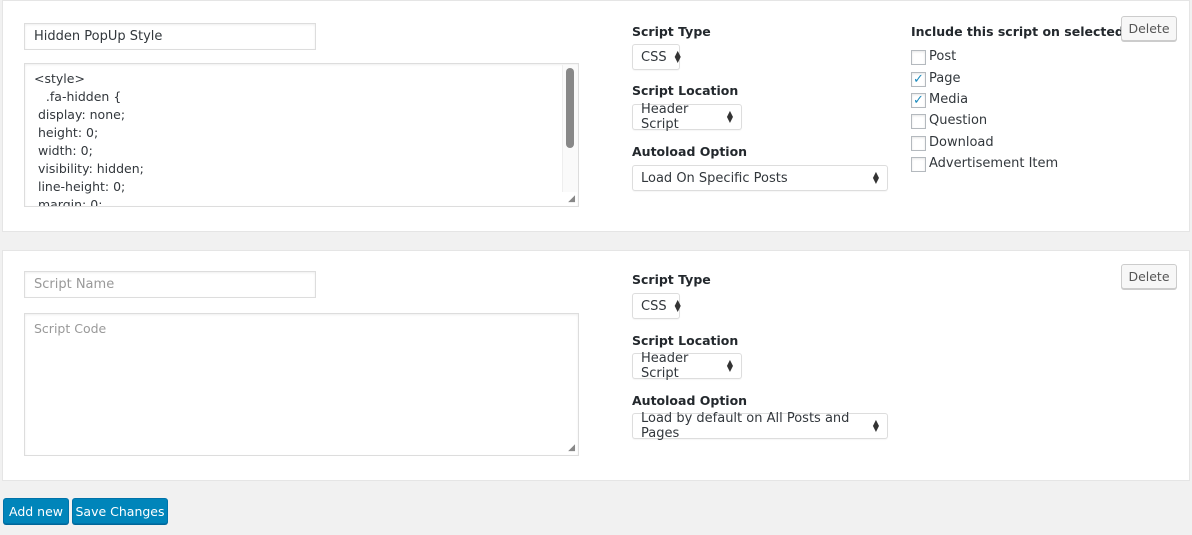 This screenshot has height=535, width=1192. What do you see at coordinates (918, 121) in the screenshot?
I see `checkbox-question` at bounding box center [918, 121].